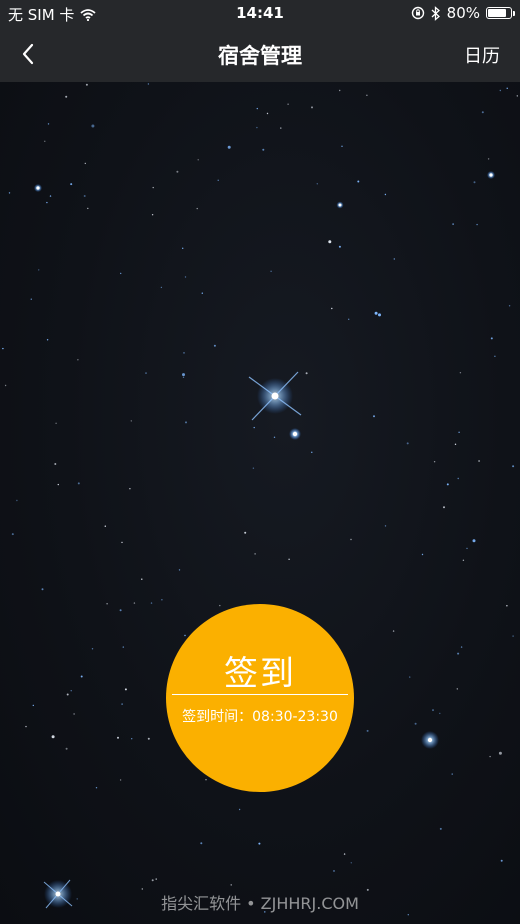 Image resolution: width=520 pixels, height=924 pixels. Describe the element at coordinates (260, 694) in the screenshot. I see `sign-in-divider` at that location.